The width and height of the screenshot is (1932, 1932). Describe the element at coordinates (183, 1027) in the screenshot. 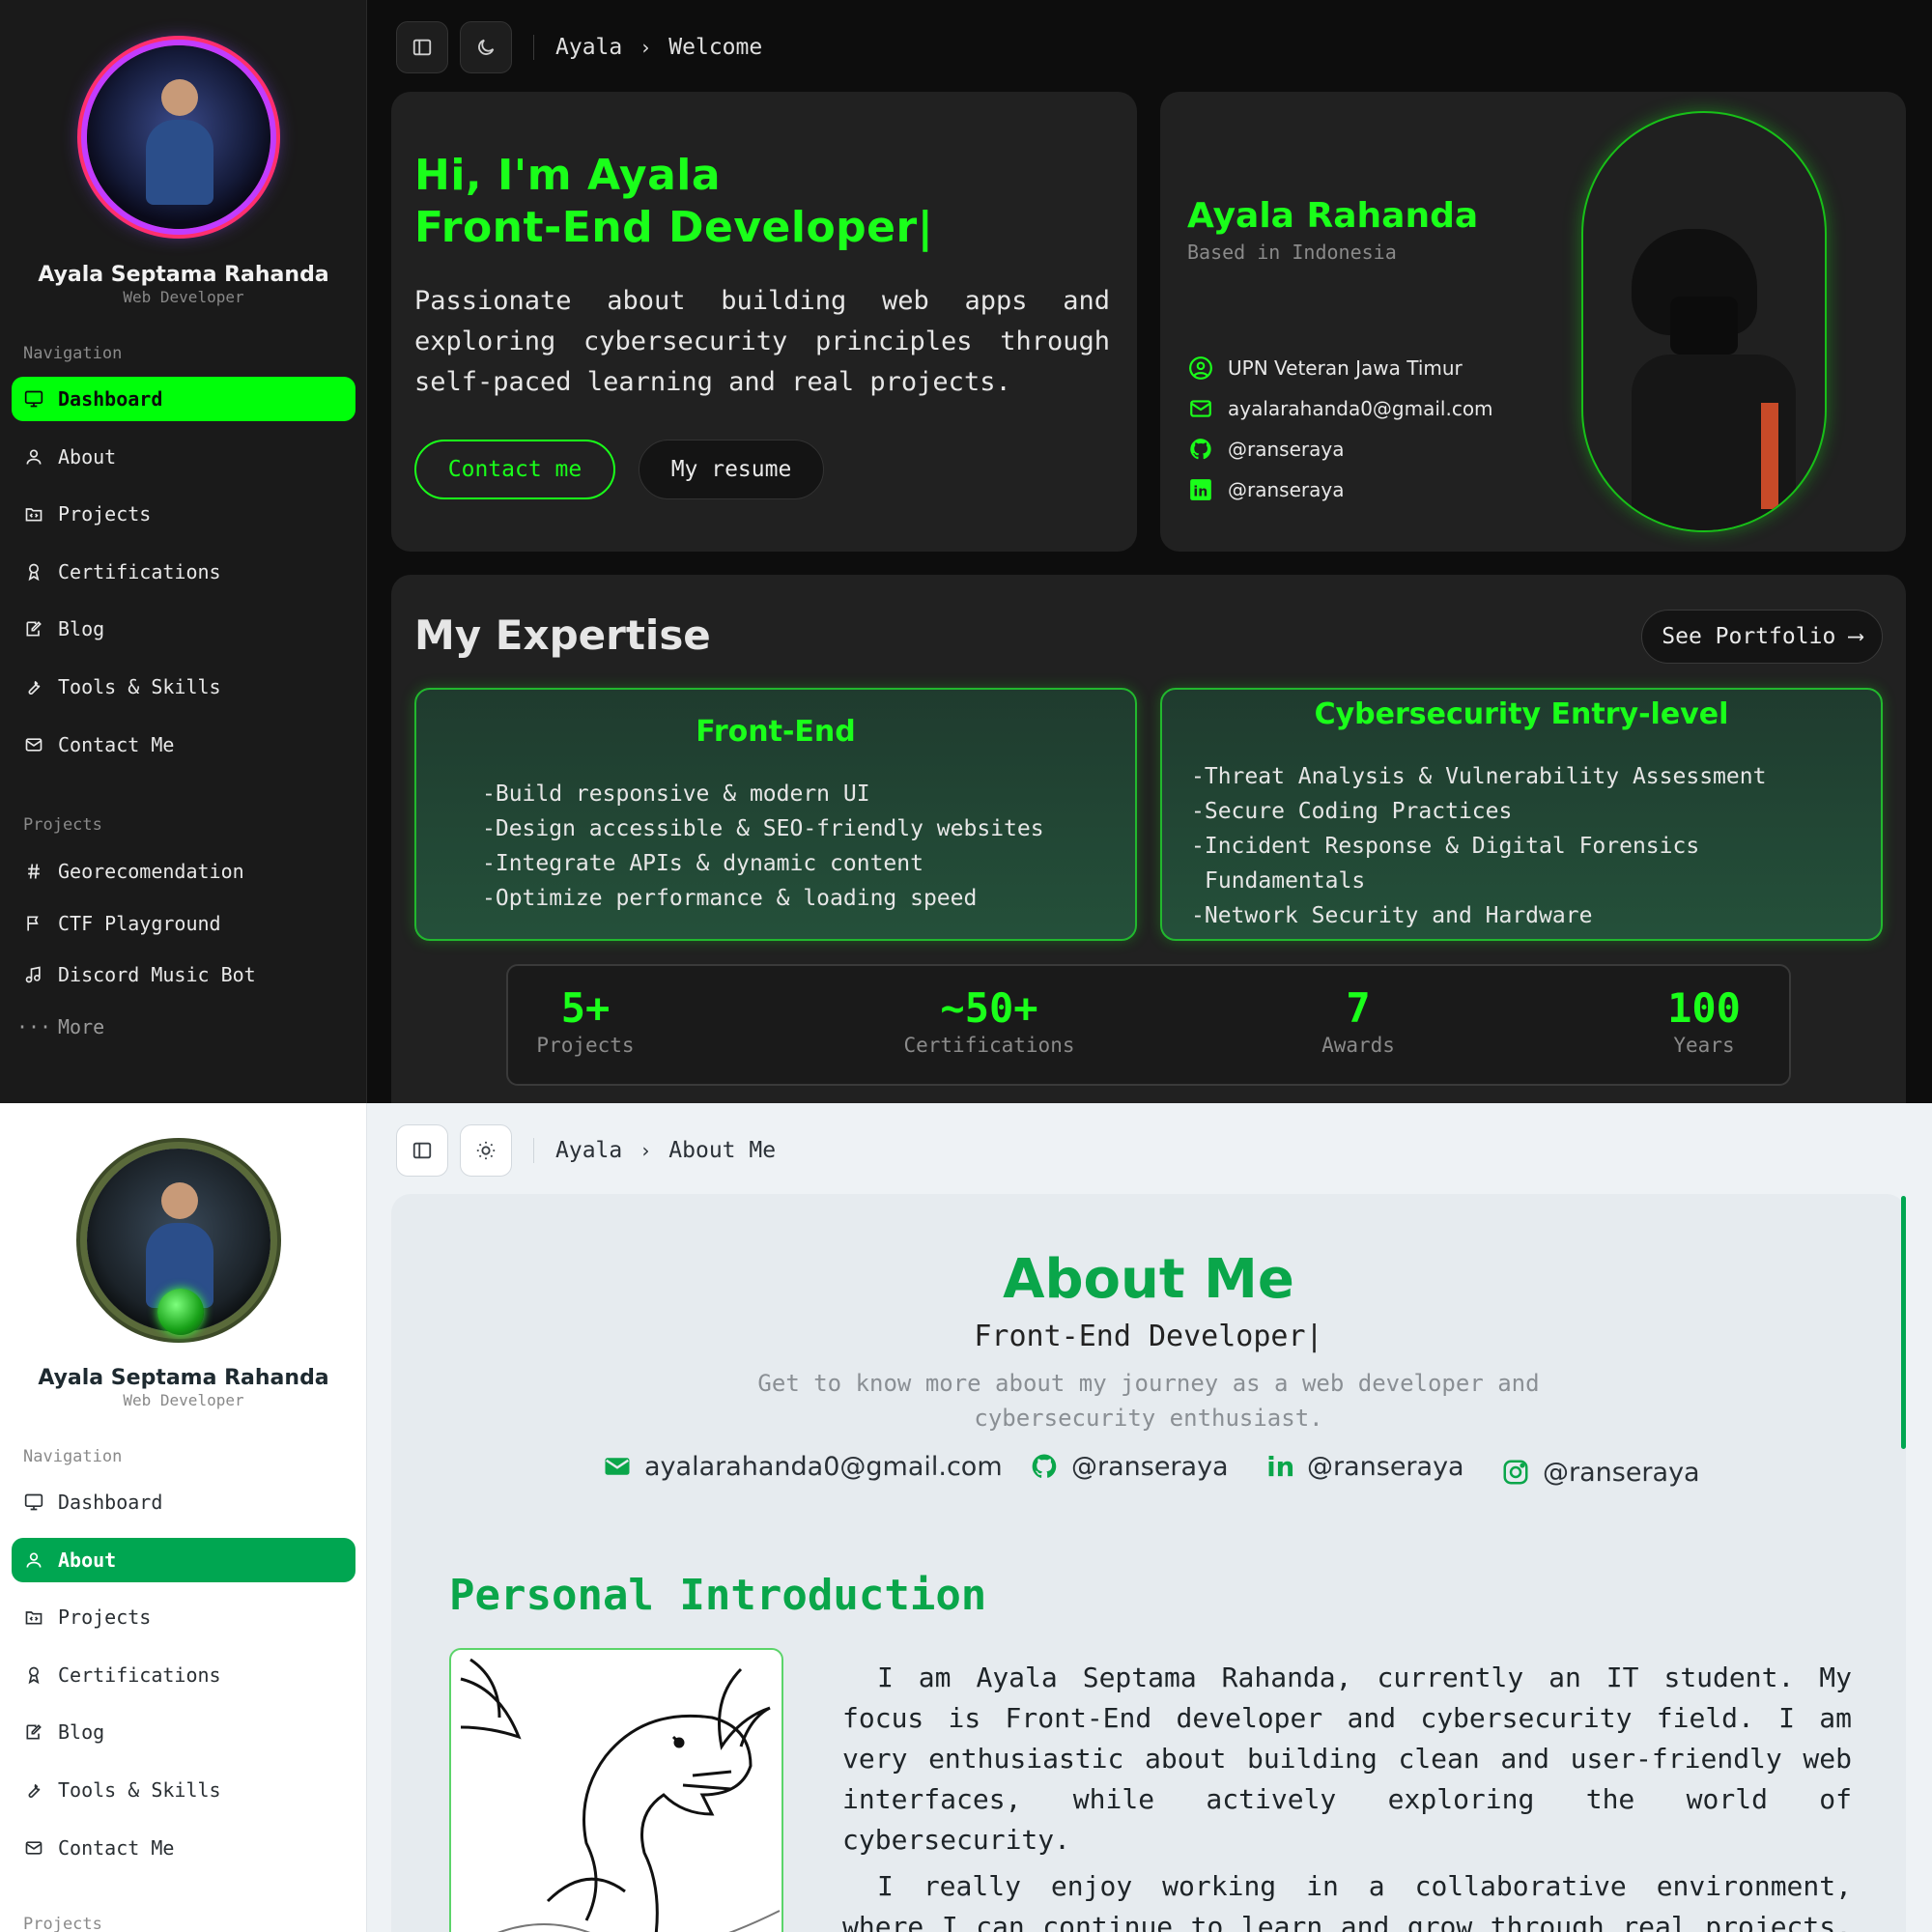

I see `sidebar-project-more: ··· More` at that location.